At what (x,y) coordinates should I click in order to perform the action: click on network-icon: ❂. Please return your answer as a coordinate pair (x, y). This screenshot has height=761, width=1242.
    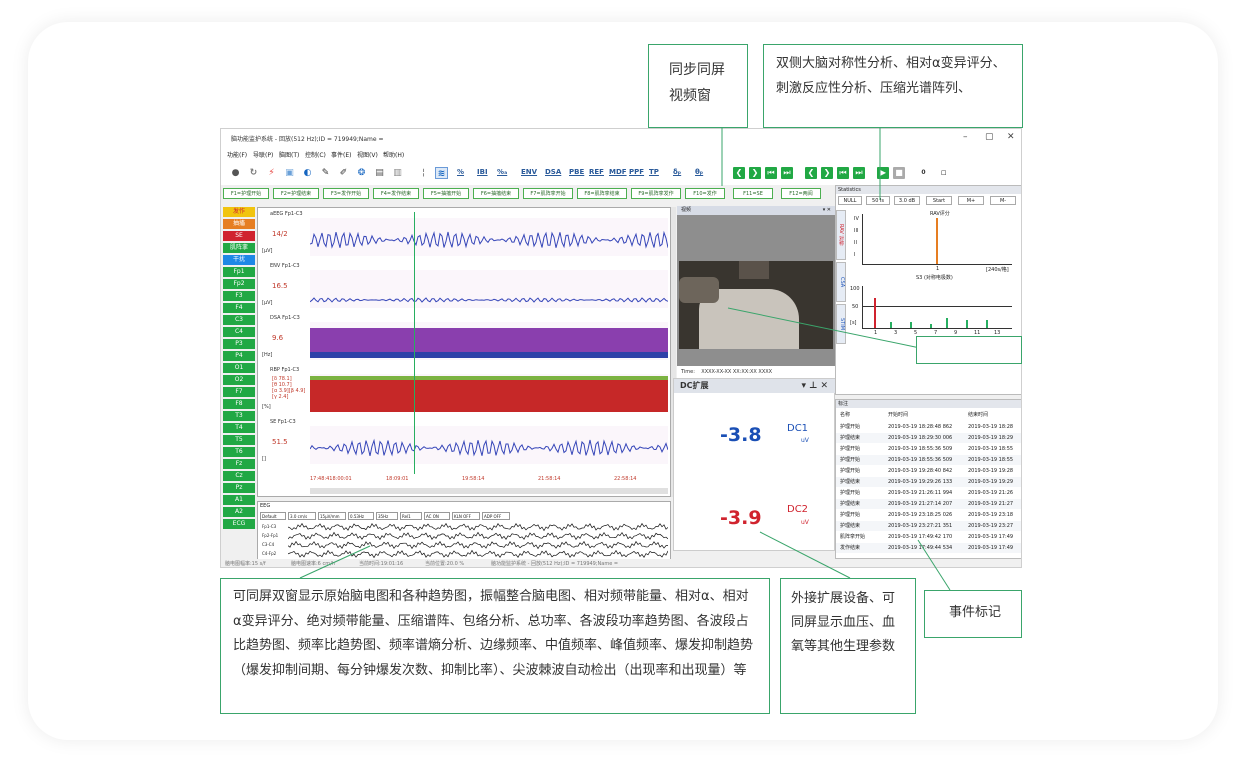
    Looking at the image, I should click on (361, 173).